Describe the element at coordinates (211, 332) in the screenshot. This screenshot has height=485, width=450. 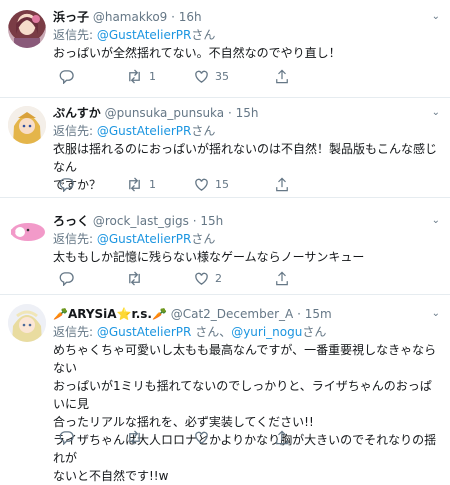
I see `reply-mid: さん、` at that location.